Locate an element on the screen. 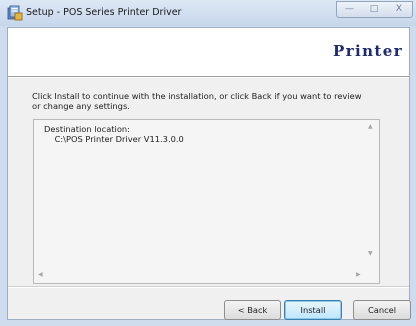  back-button: < Back is located at coordinates (252, 310).